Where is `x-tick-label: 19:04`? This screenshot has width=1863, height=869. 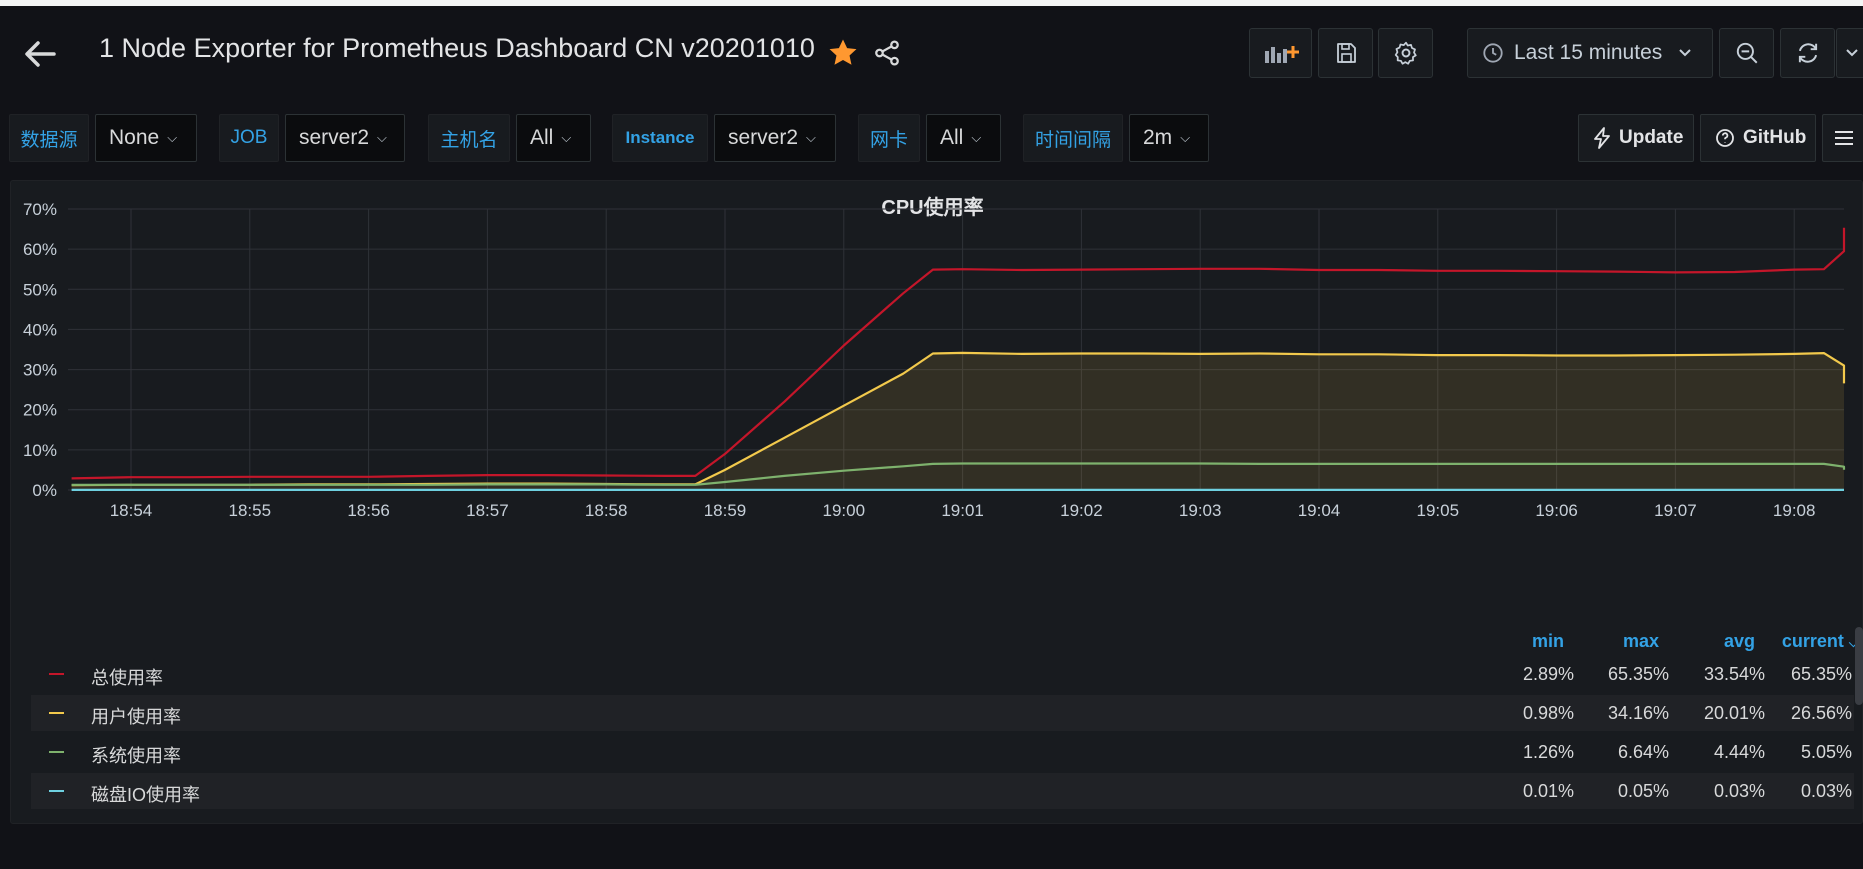
x-tick-label: 19:04 is located at coordinates (1319, 510).